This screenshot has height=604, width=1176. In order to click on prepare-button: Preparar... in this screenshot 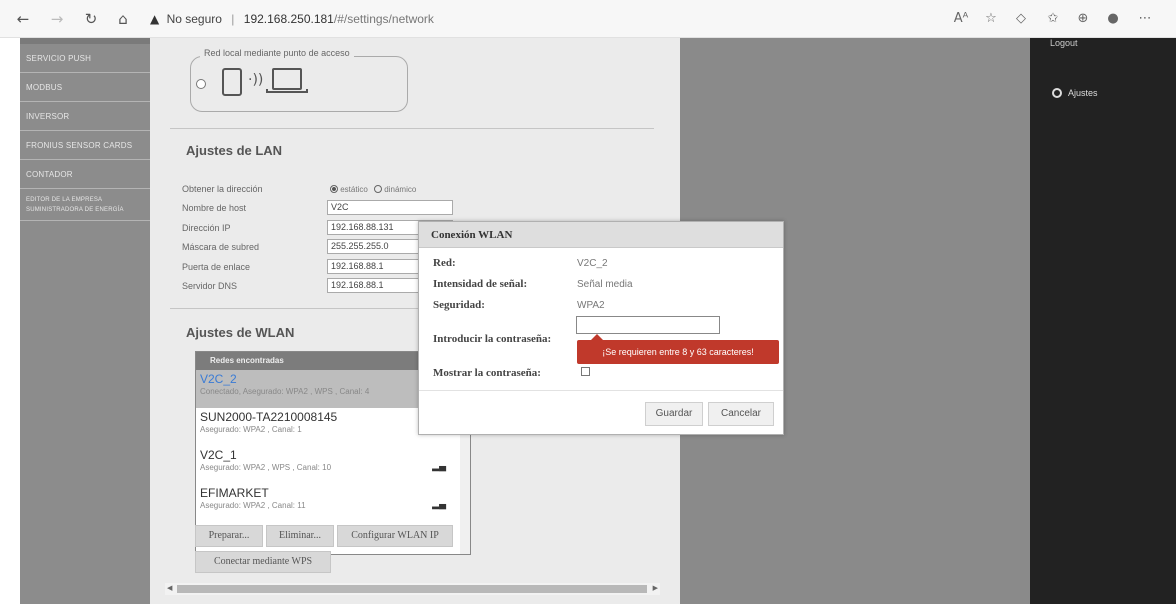, I will do `click(229, 536)`.